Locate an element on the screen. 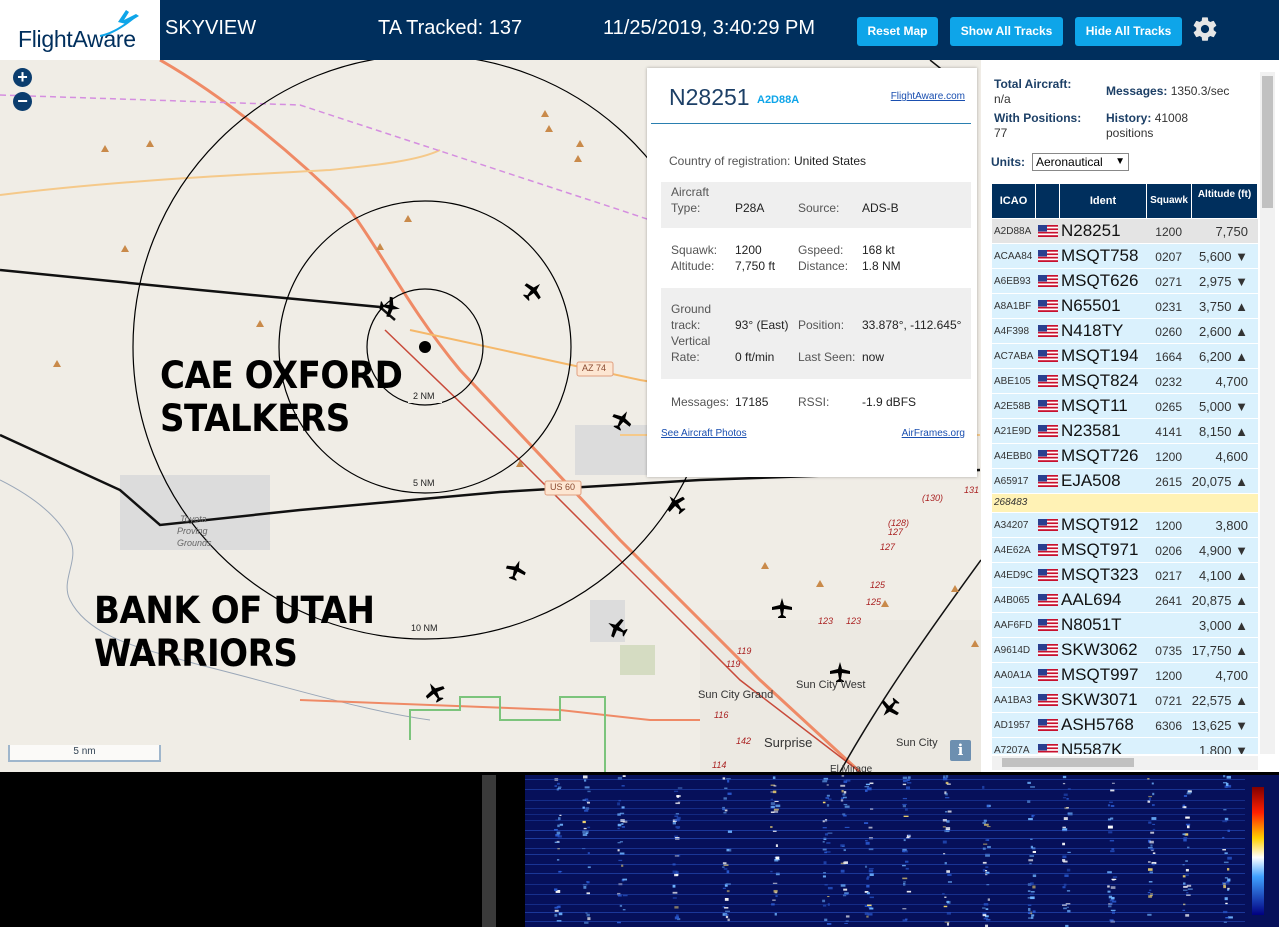 The width and height of the screenshot is (1279, 927). gspeed-value: 168 kt is located at coordinates (878, 250).